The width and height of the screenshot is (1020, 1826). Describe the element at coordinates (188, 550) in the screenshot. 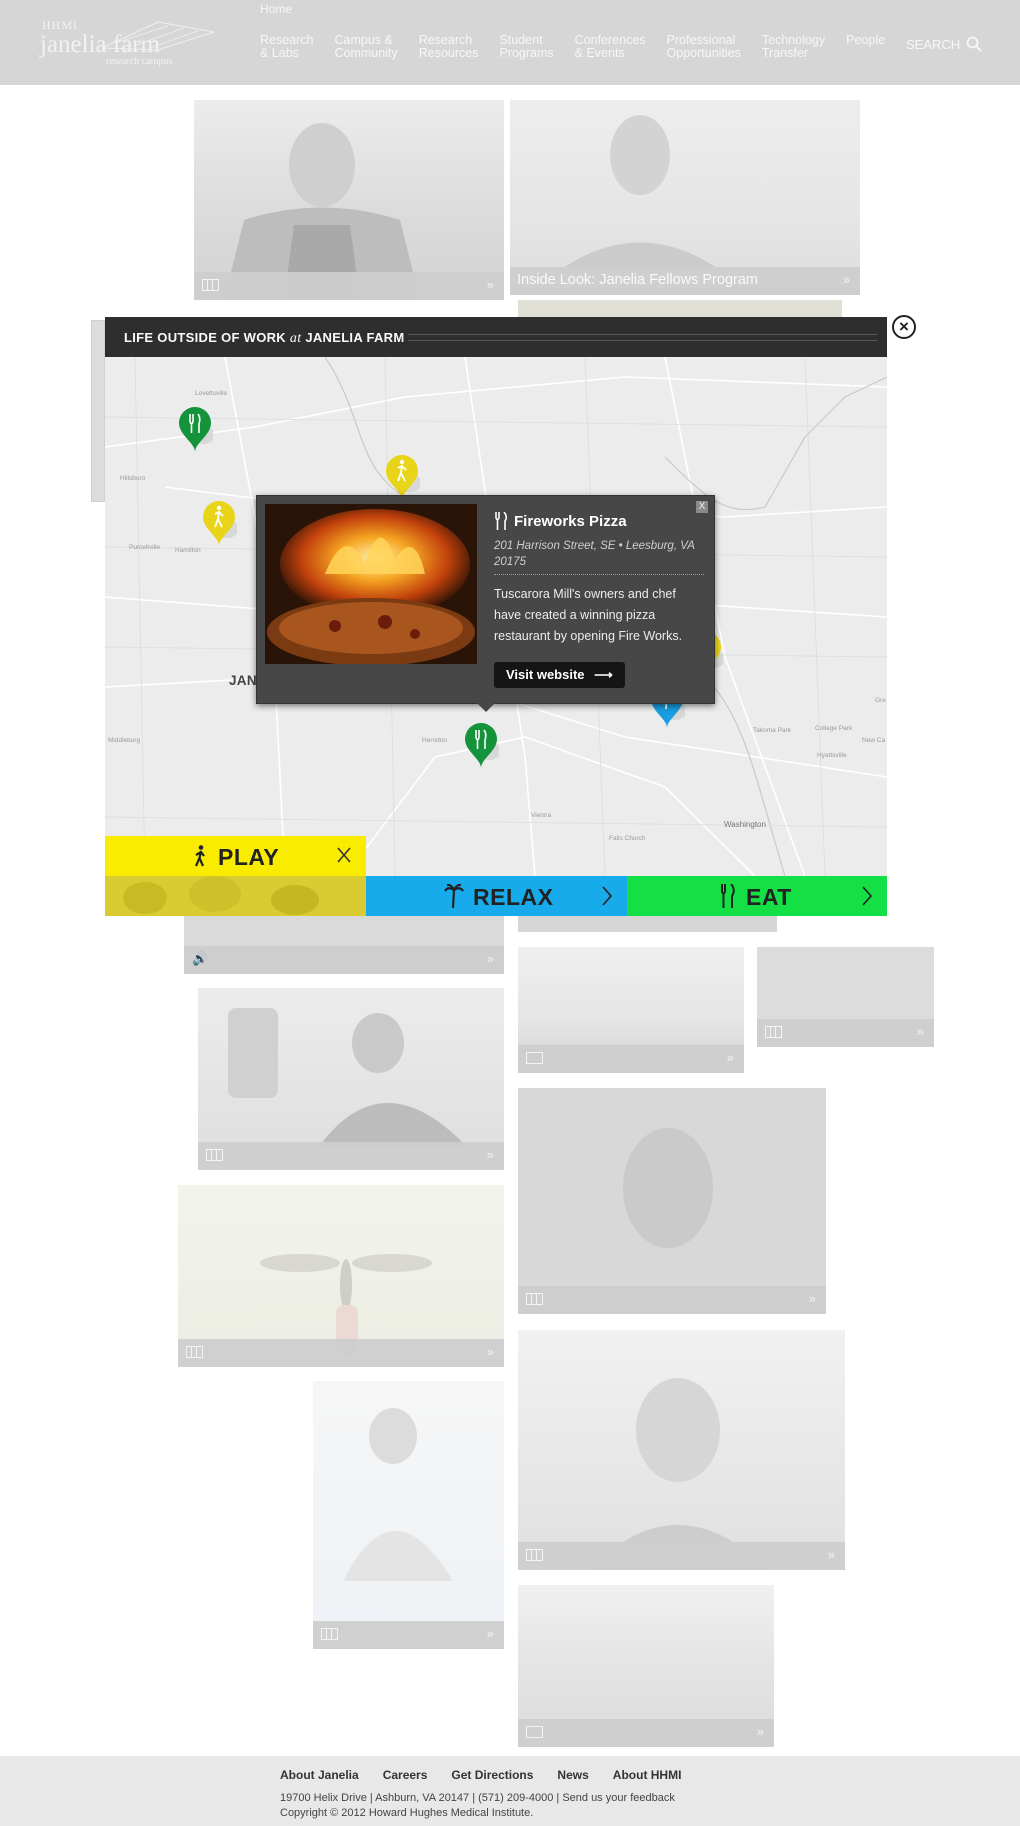

I see `place-label: Hamilton` at that location.